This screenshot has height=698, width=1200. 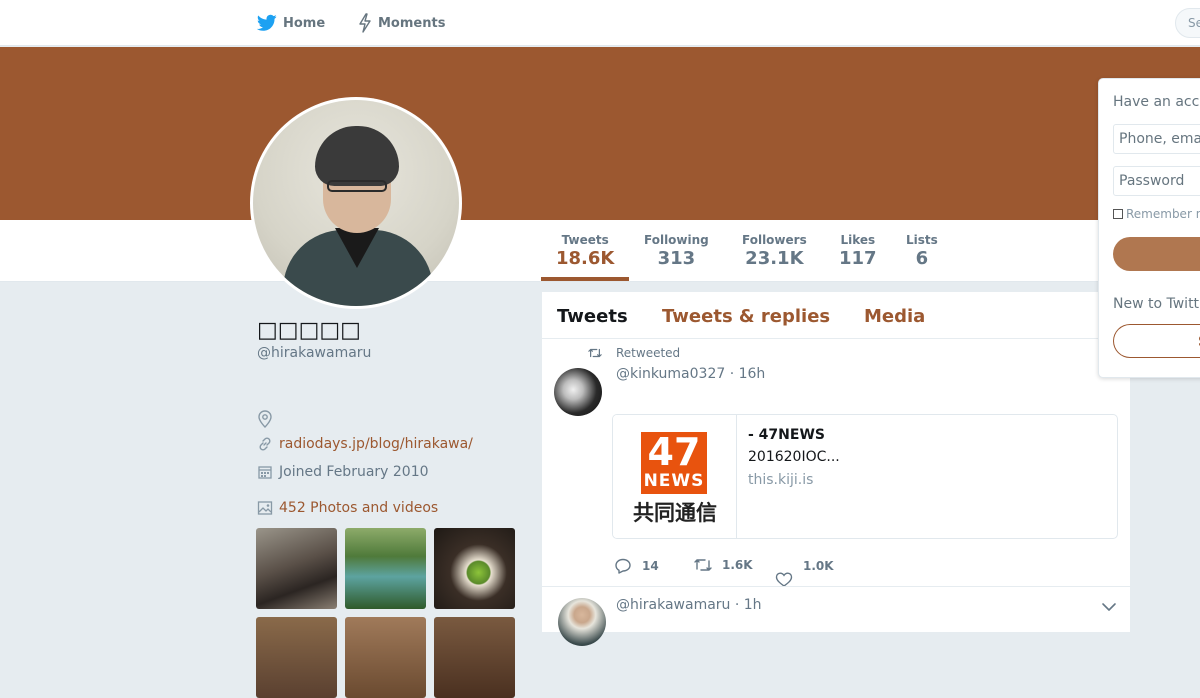 I want to click on logo-japanese-text: 共同通信, so click(x=675, y=513).